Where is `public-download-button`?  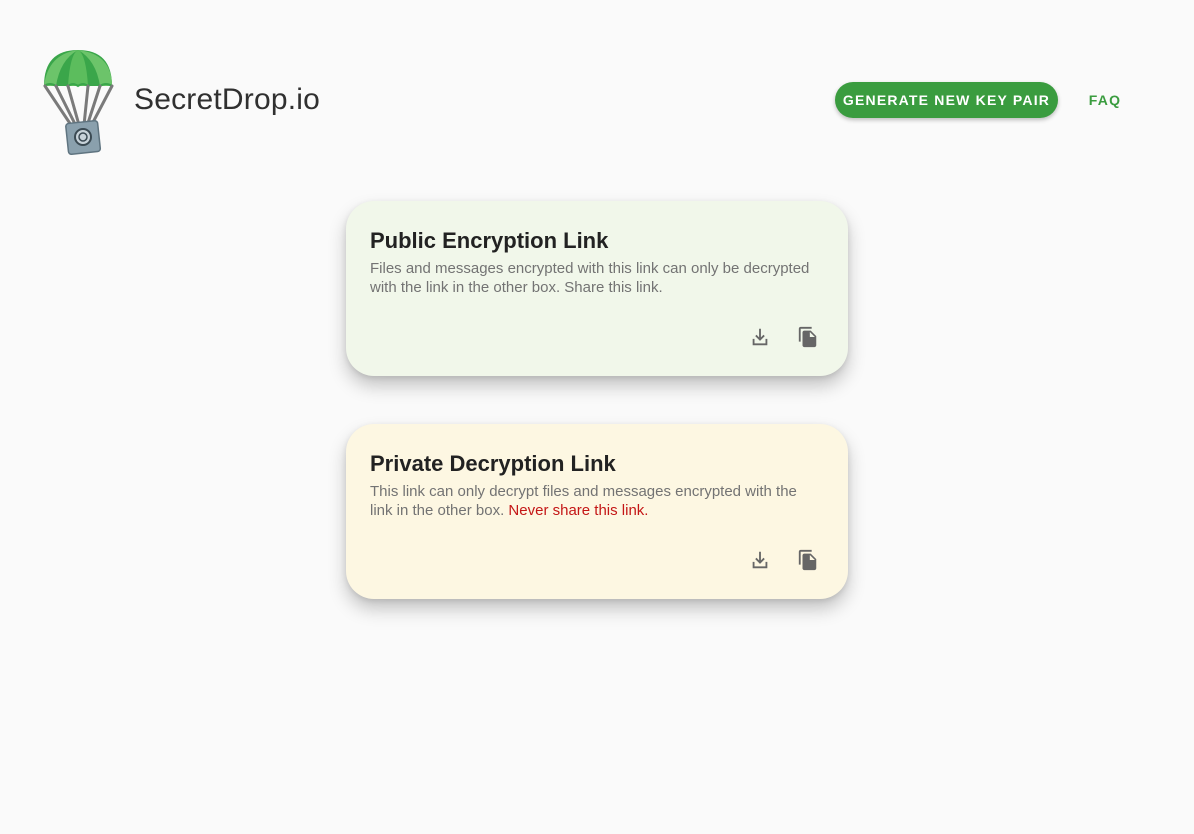 public-download-button is located at coordinates (760, 337).